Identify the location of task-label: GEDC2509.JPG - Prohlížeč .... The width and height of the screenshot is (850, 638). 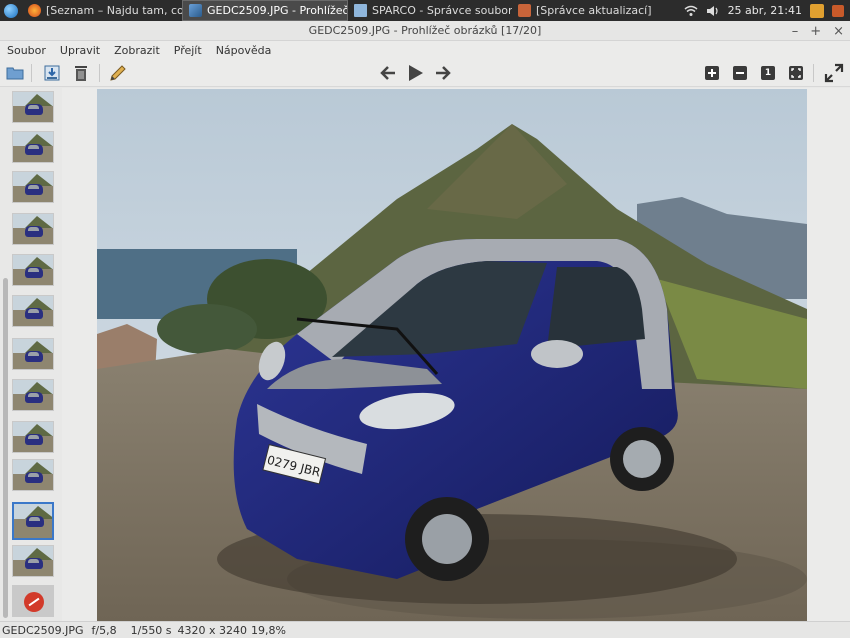
(277, 10).